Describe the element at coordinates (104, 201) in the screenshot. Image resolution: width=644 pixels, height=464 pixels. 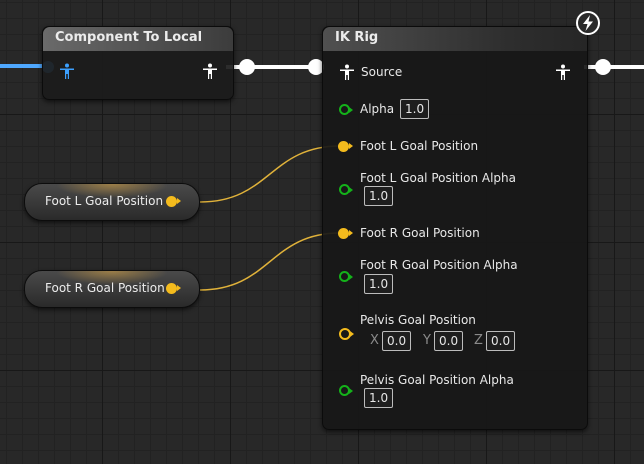
I see `variable-label: Foot L Goal Position` at that location.